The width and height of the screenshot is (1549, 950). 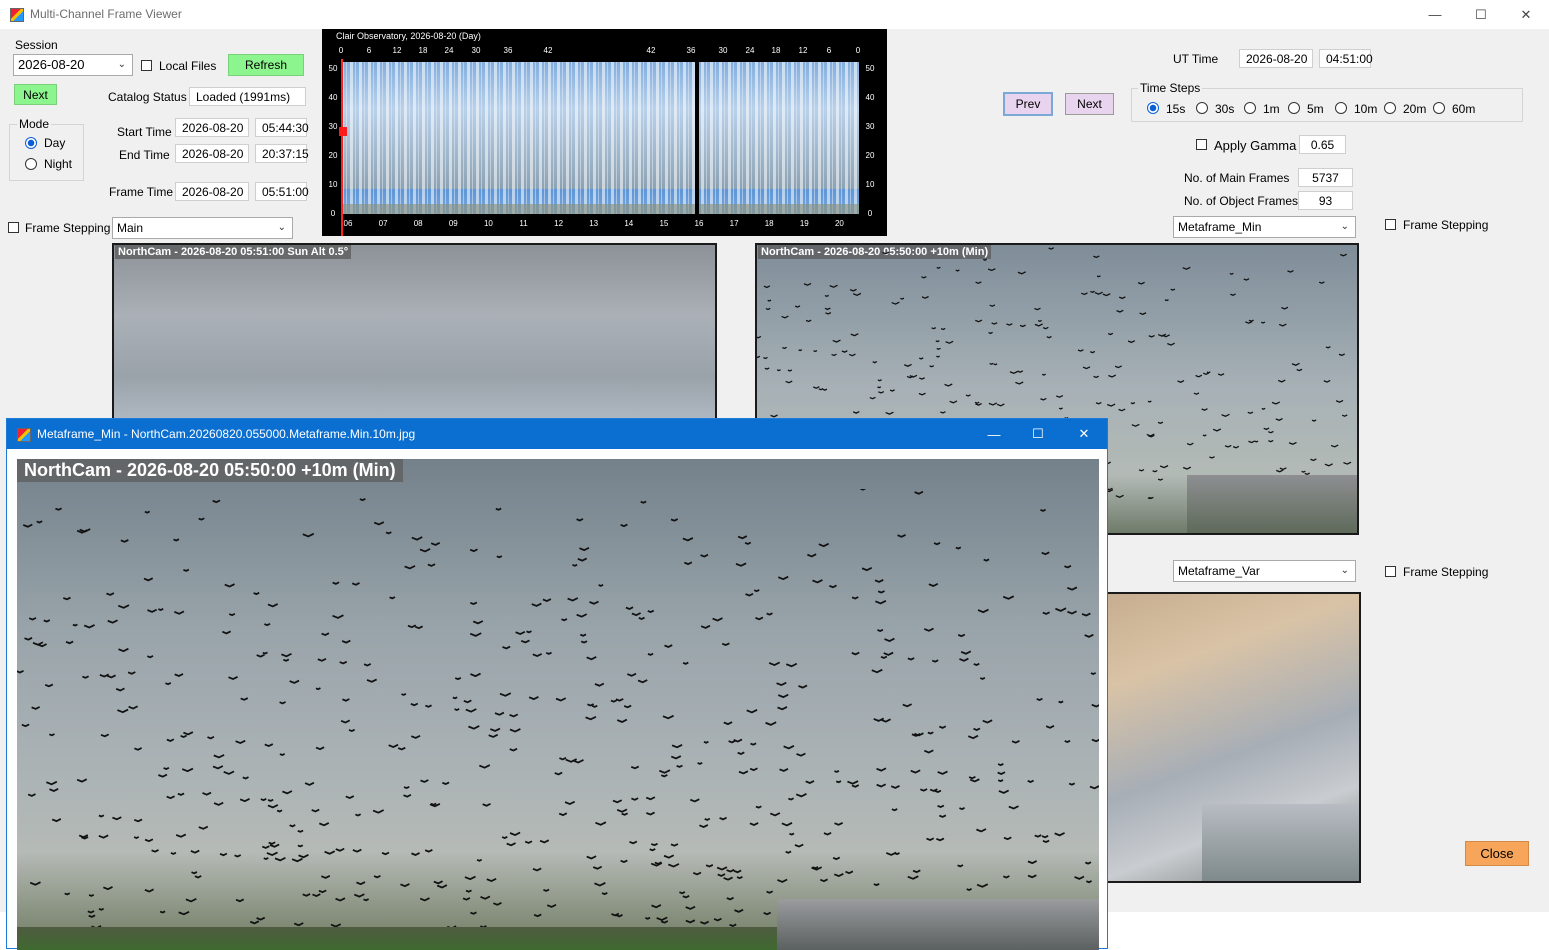 I want to click on mode-day-radio, so click(x=31, y=143).